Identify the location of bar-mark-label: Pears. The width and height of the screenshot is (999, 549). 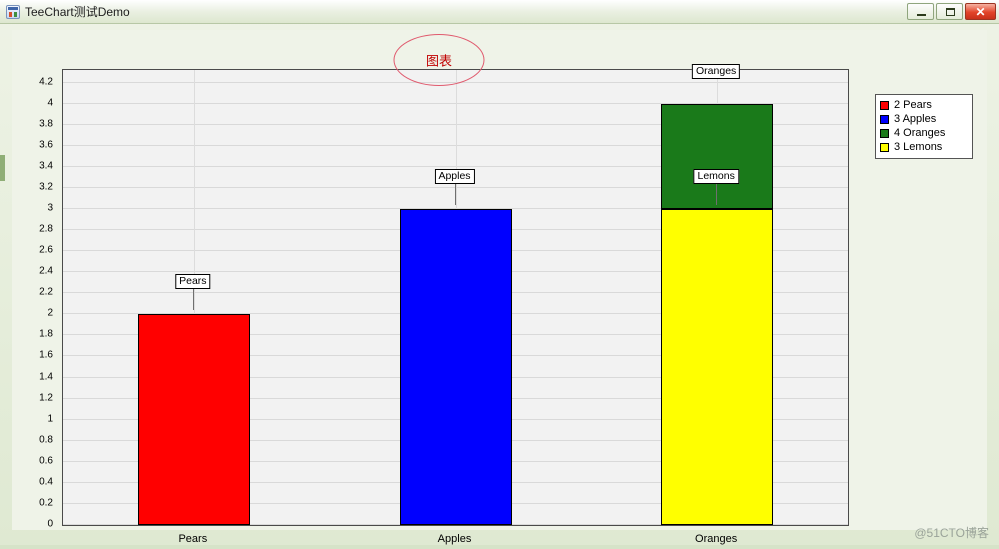
(193, 282).